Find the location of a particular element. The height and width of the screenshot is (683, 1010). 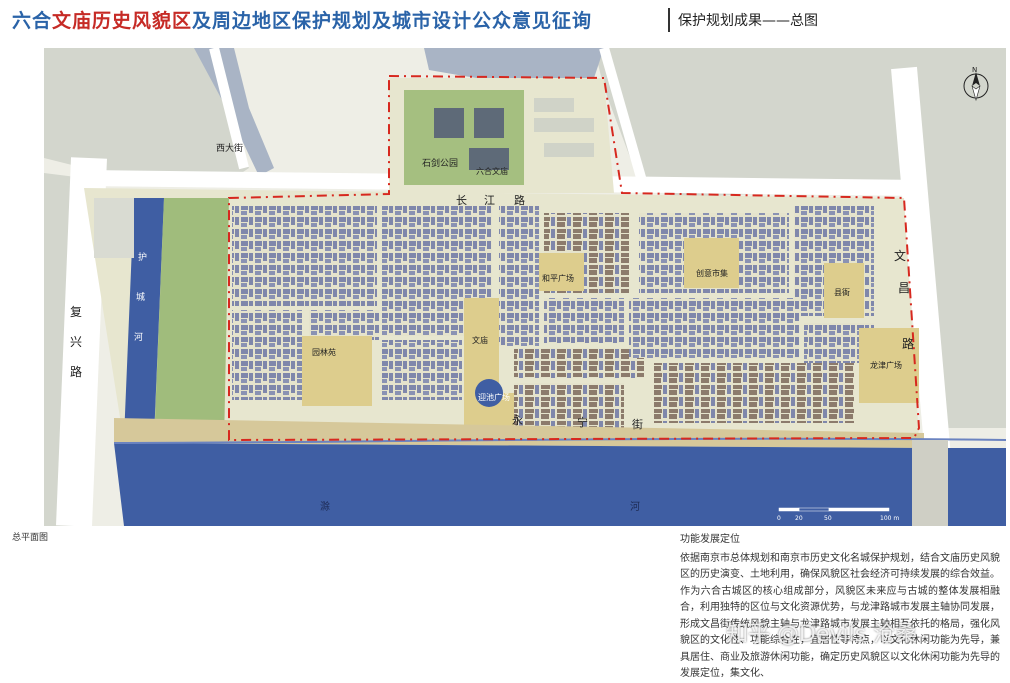

page-title: 六合文庙历史风貌区及周边地区保护规划及城市设计公众意见征询 is located at coordinates (302, 19).